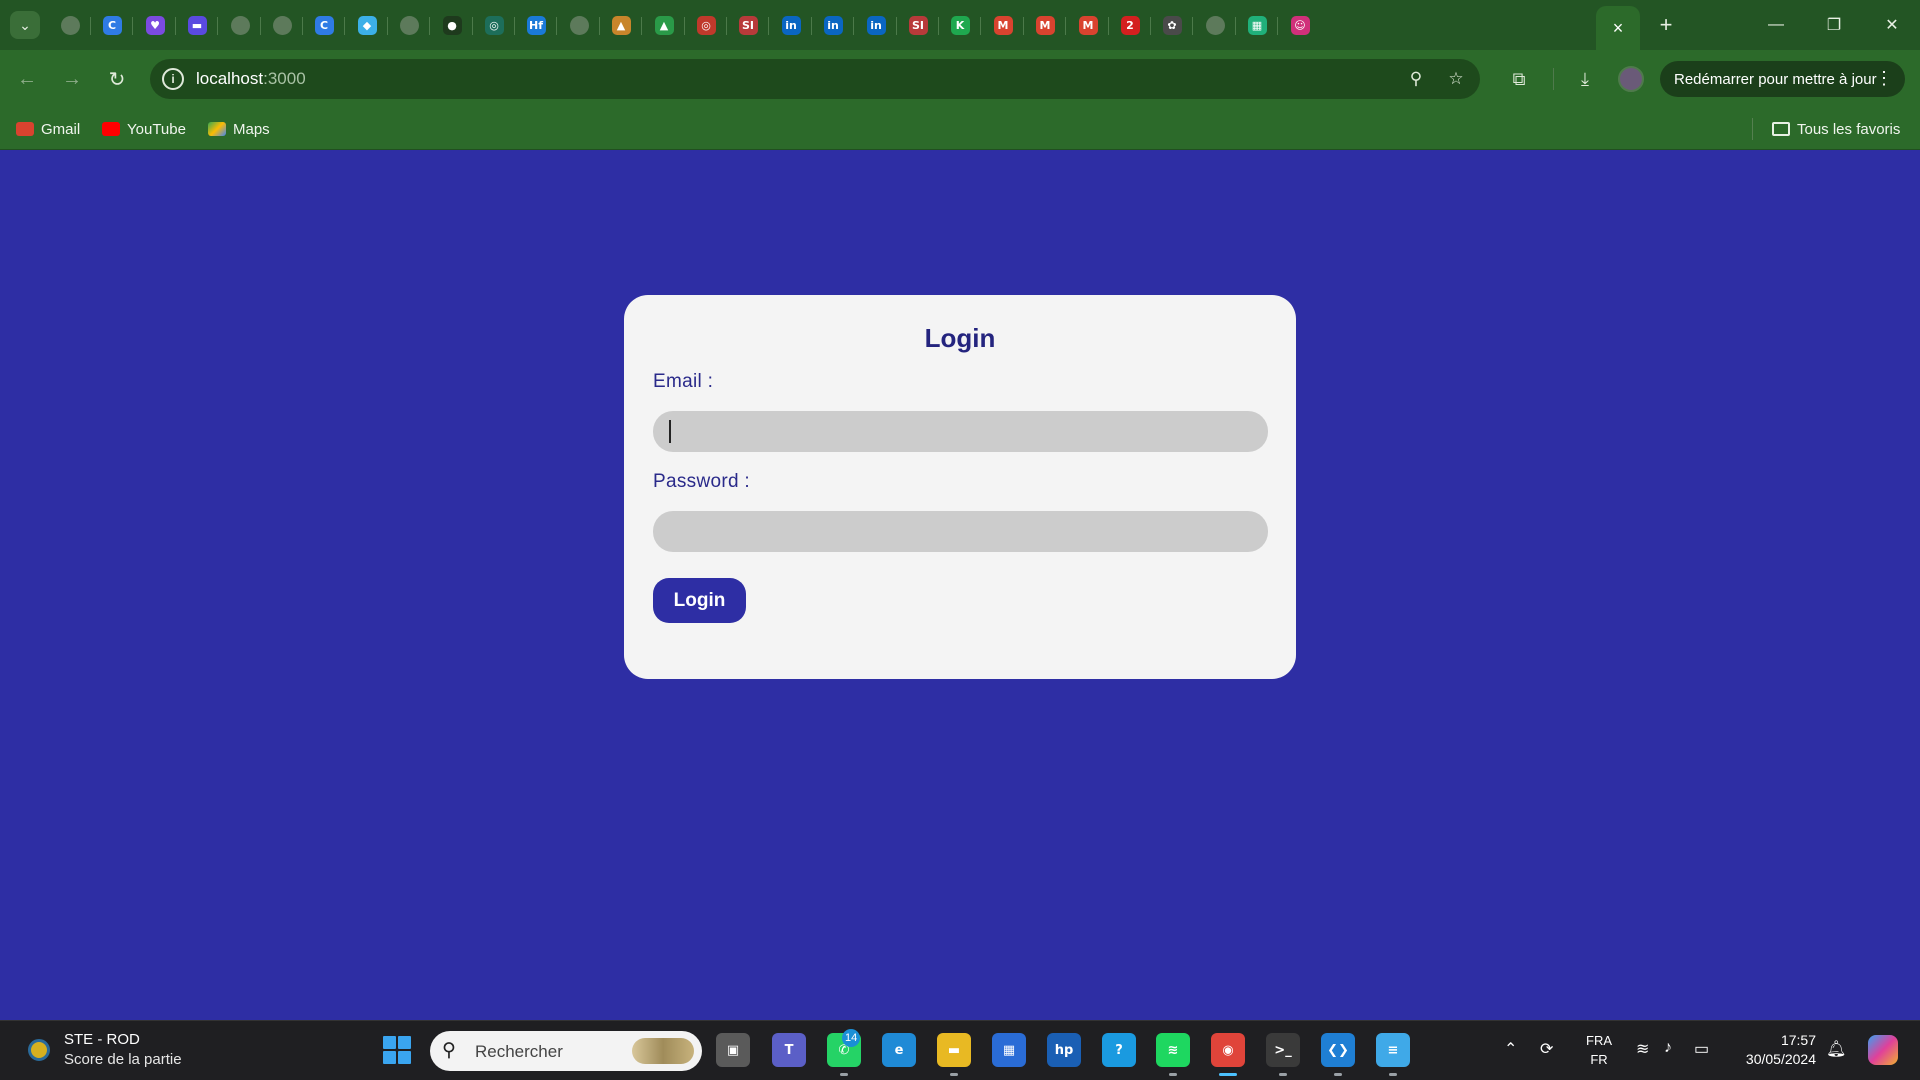 The image size is (1920, 1080). What do you see at coordinates (899, 1050) in the screenshot?
I see `edge-icon: e` at bounding box center [899, 1050].